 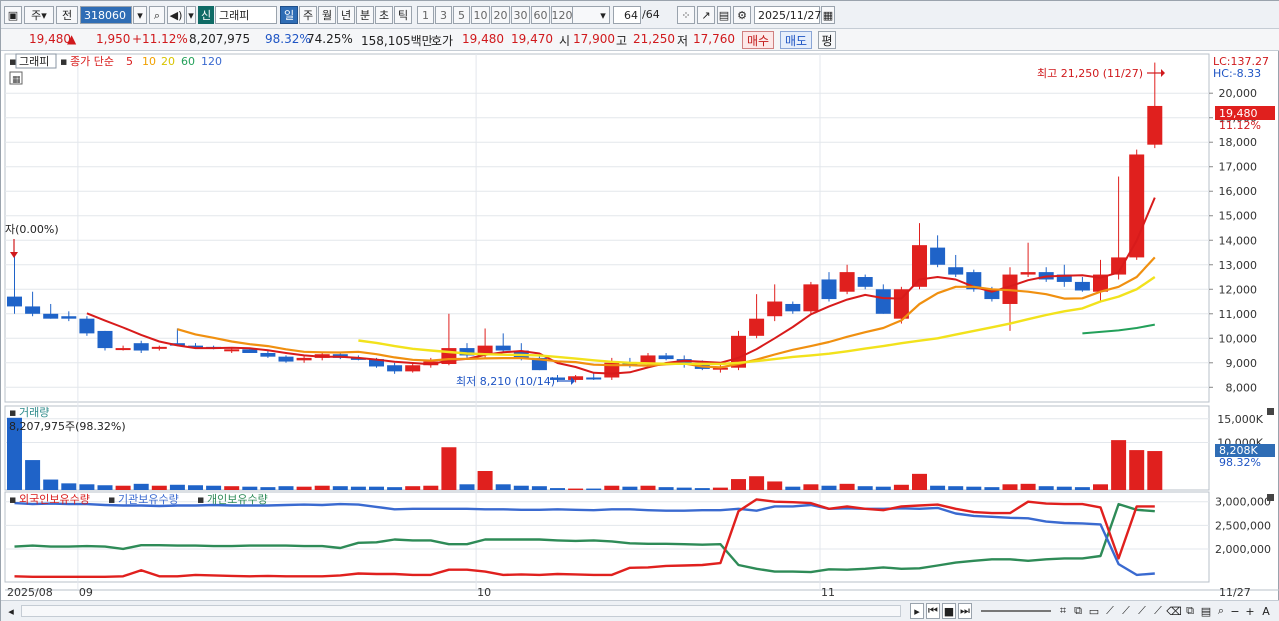 I want to click on prev-button: 전, so click(x=67, y=15).